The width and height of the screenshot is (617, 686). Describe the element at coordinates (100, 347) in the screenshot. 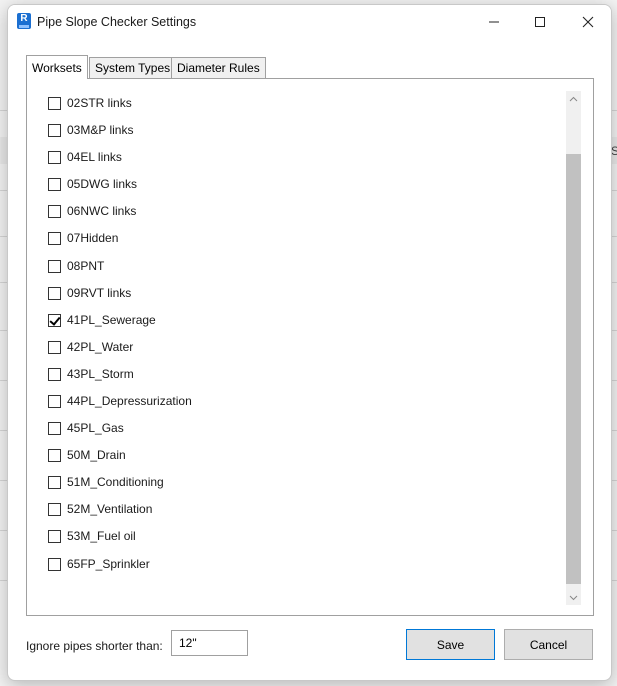

I see `workset-label: 42PL_Water` at that location.